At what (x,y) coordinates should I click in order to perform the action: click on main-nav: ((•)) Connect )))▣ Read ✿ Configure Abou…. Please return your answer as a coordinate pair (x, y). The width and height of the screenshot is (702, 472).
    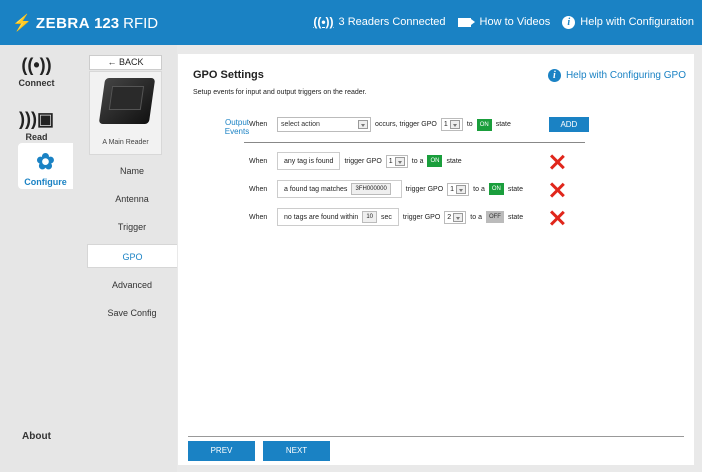
    Looking at the image, I should click on (36, 258).